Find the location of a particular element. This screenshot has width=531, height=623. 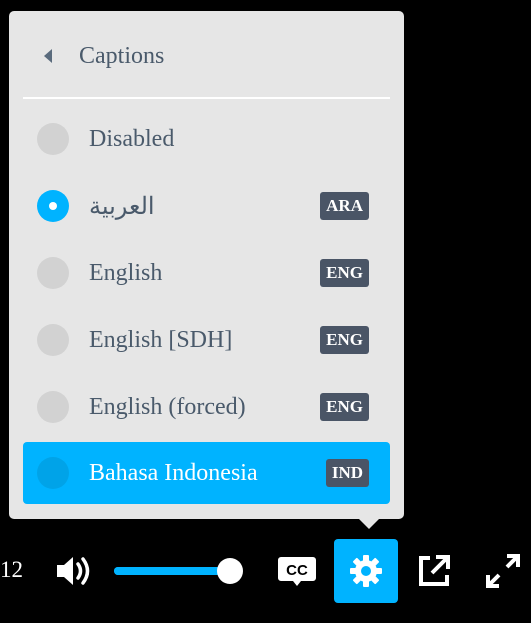

caption-option-english-sdh: English [SDH] ENG is located at coordinates (206, 340).